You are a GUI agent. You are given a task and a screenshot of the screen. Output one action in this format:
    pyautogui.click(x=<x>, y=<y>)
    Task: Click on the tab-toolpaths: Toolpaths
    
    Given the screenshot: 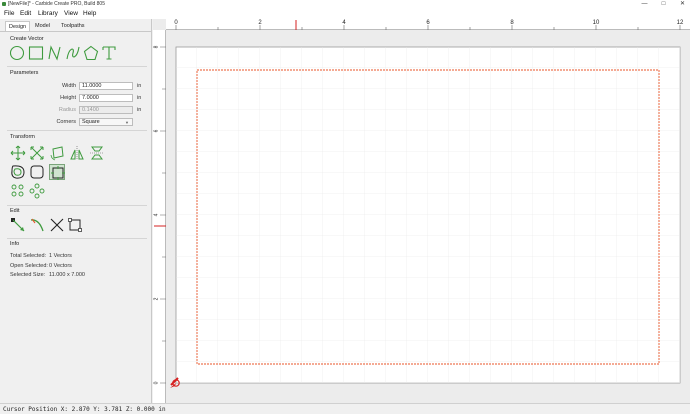 What is the action you would take?
    pyautogui.click(x=73, y=26)
    